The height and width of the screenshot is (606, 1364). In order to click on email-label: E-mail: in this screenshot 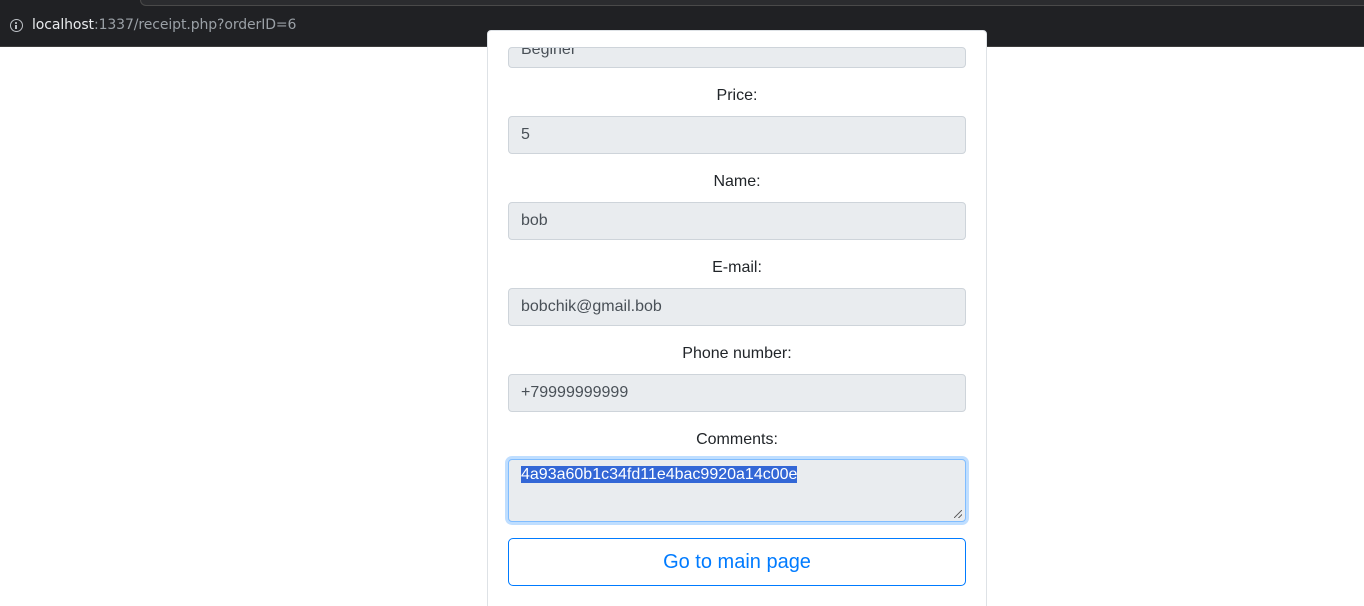, I will do `click(737, 267)`.